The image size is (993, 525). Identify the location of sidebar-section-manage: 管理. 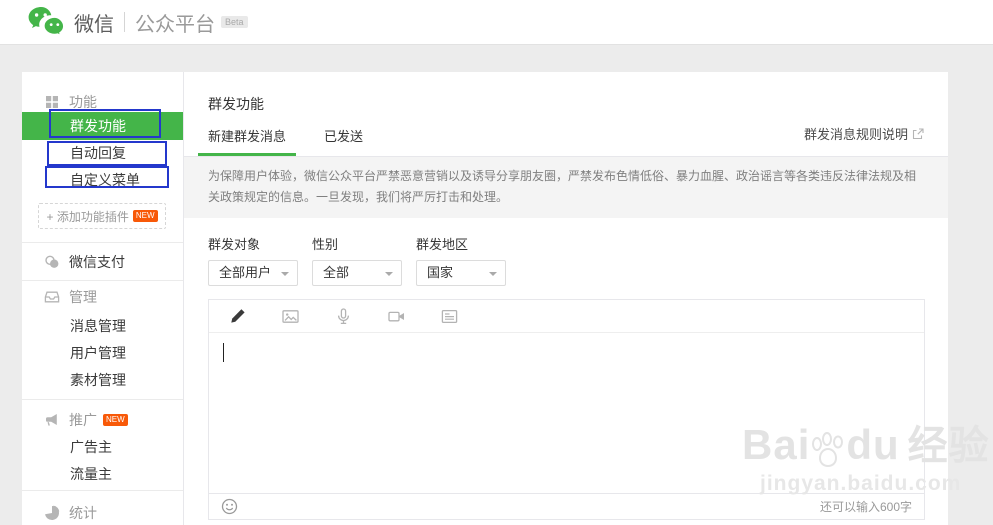
(102, 297).